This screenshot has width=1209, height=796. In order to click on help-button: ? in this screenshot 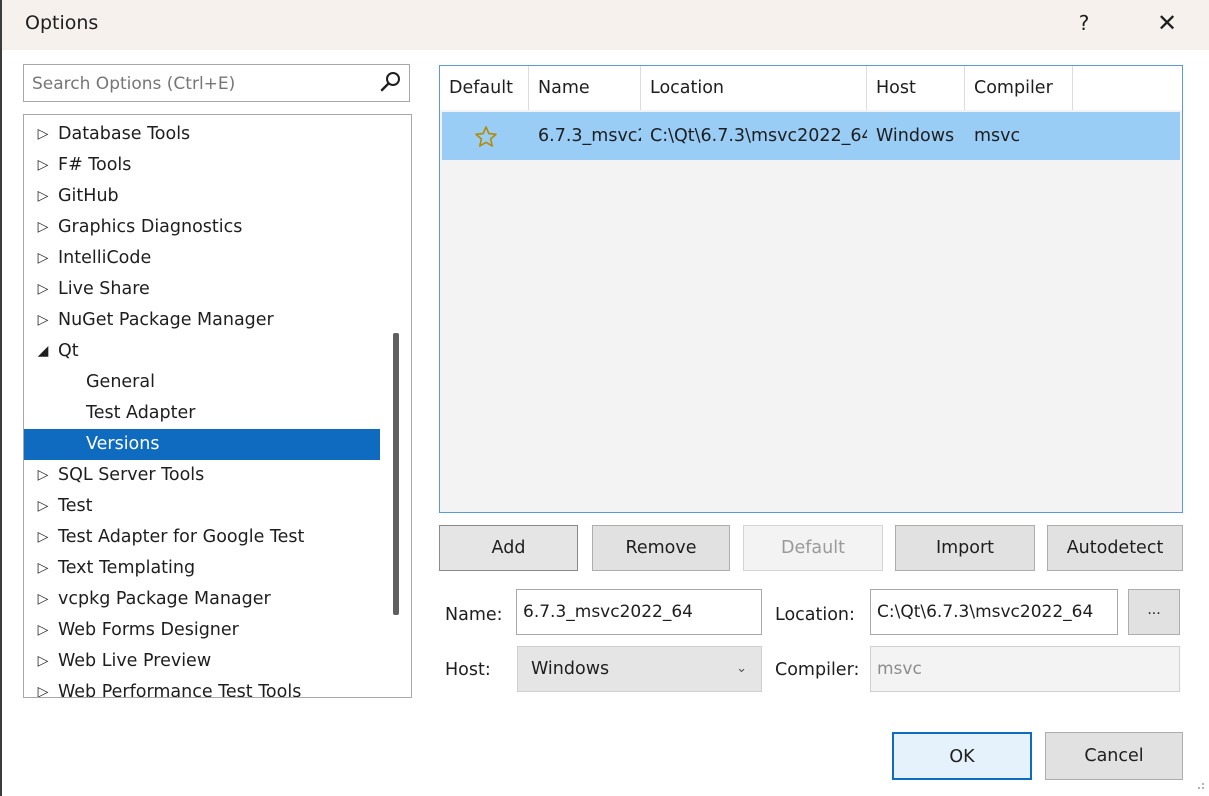, I will do `click(1084, 23)`.